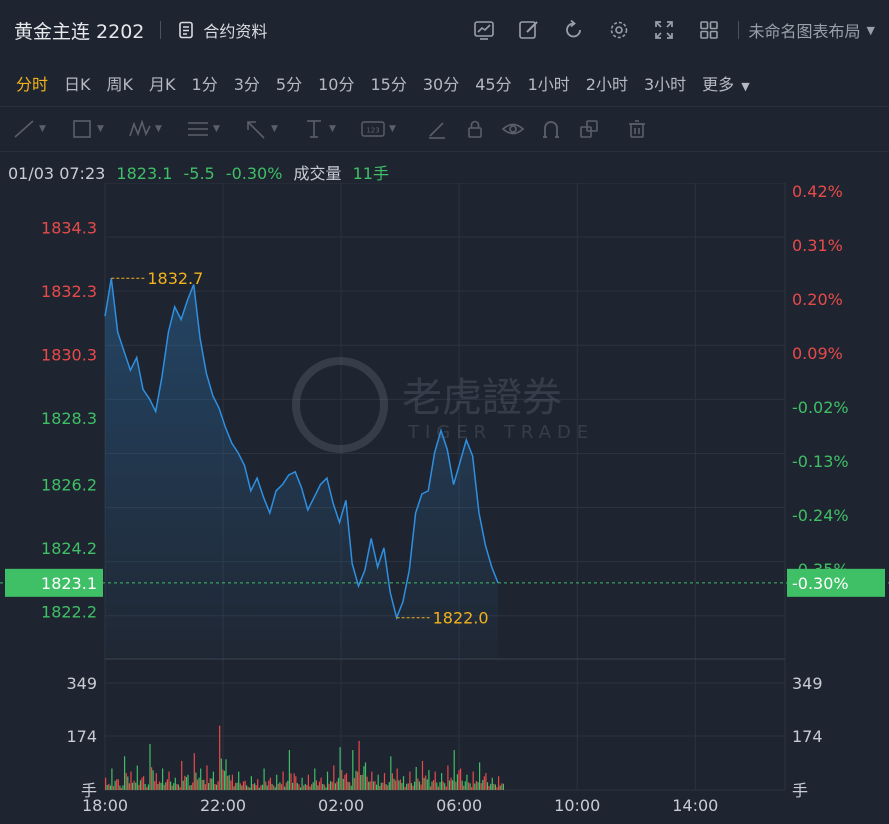 The width and height of the screenshot is (889, 824). I want to click on tab-period-45min: 45分, so click(493, 83).